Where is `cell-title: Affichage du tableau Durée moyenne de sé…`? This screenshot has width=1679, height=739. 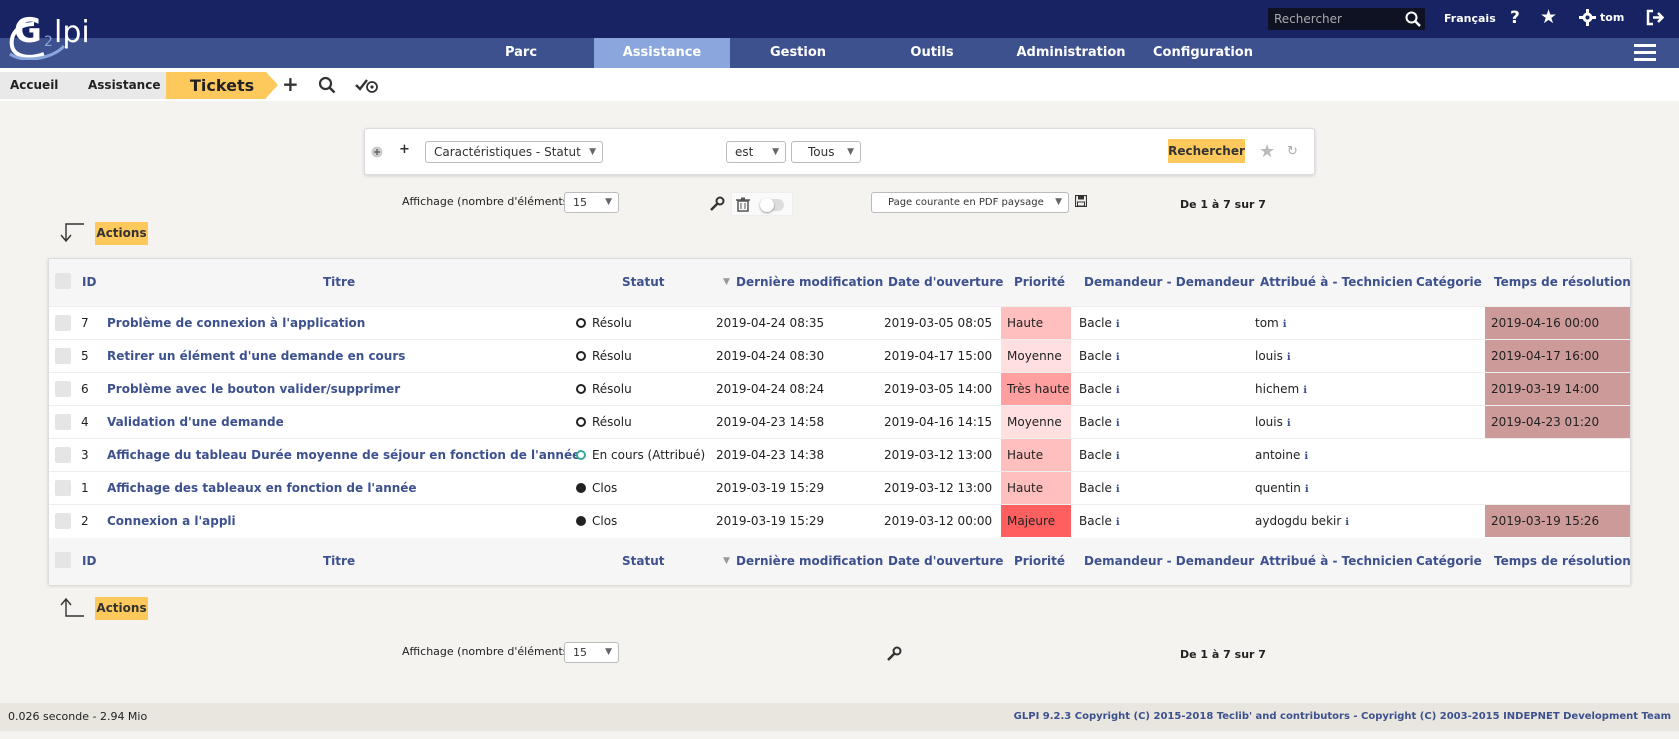 cell-title: Affichage du tableau Durée moyenne de sé… is located at coordinates (362, 455).